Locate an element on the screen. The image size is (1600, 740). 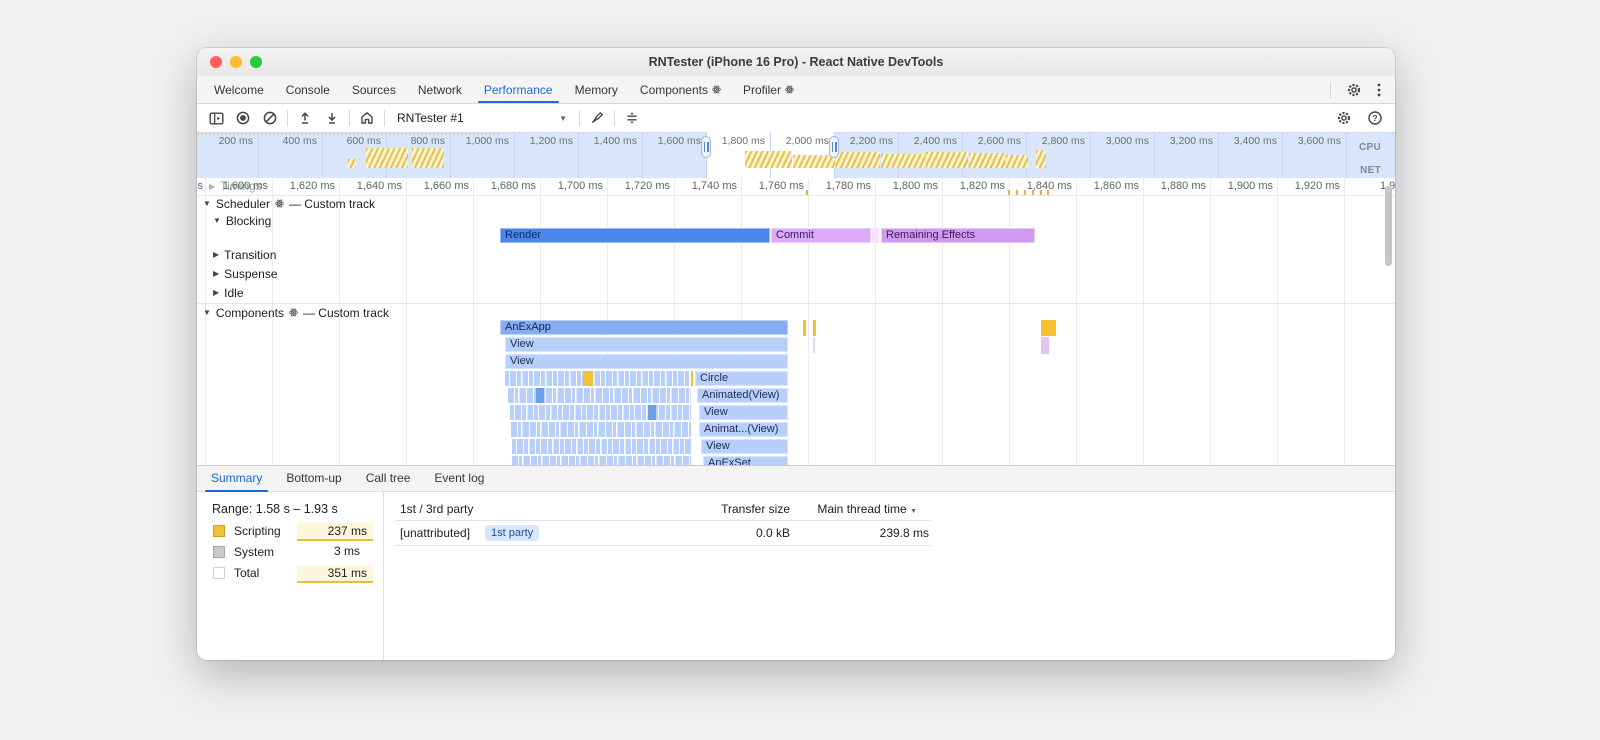
flame-bar-render: Render is located at coordinates (635, 235).